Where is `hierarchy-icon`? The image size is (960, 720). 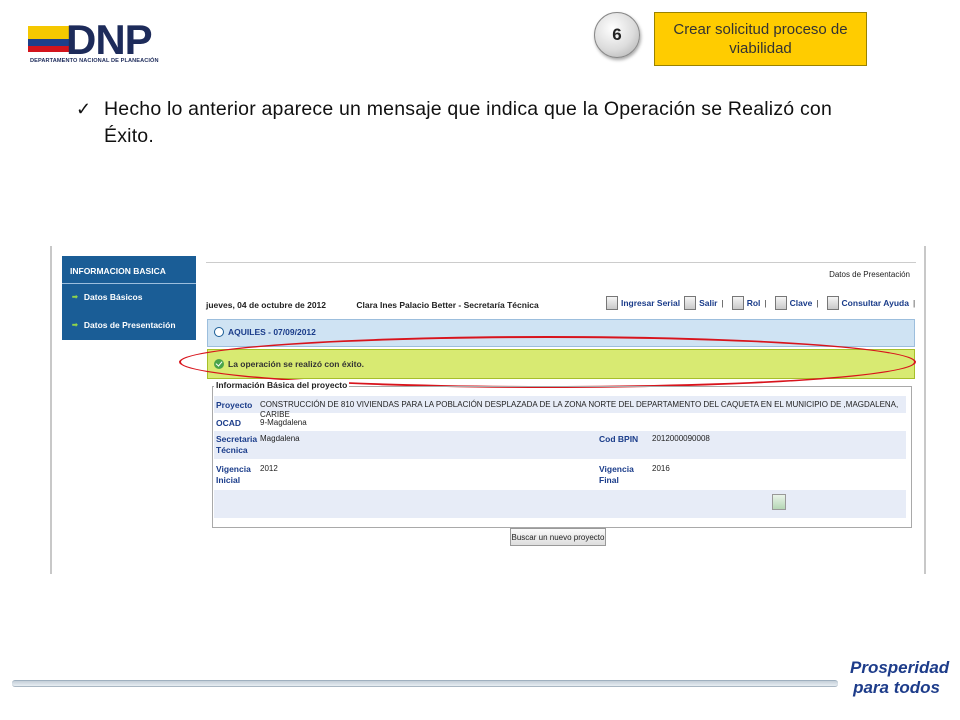 hierarchy-icon is located at coordinates (779, 502).